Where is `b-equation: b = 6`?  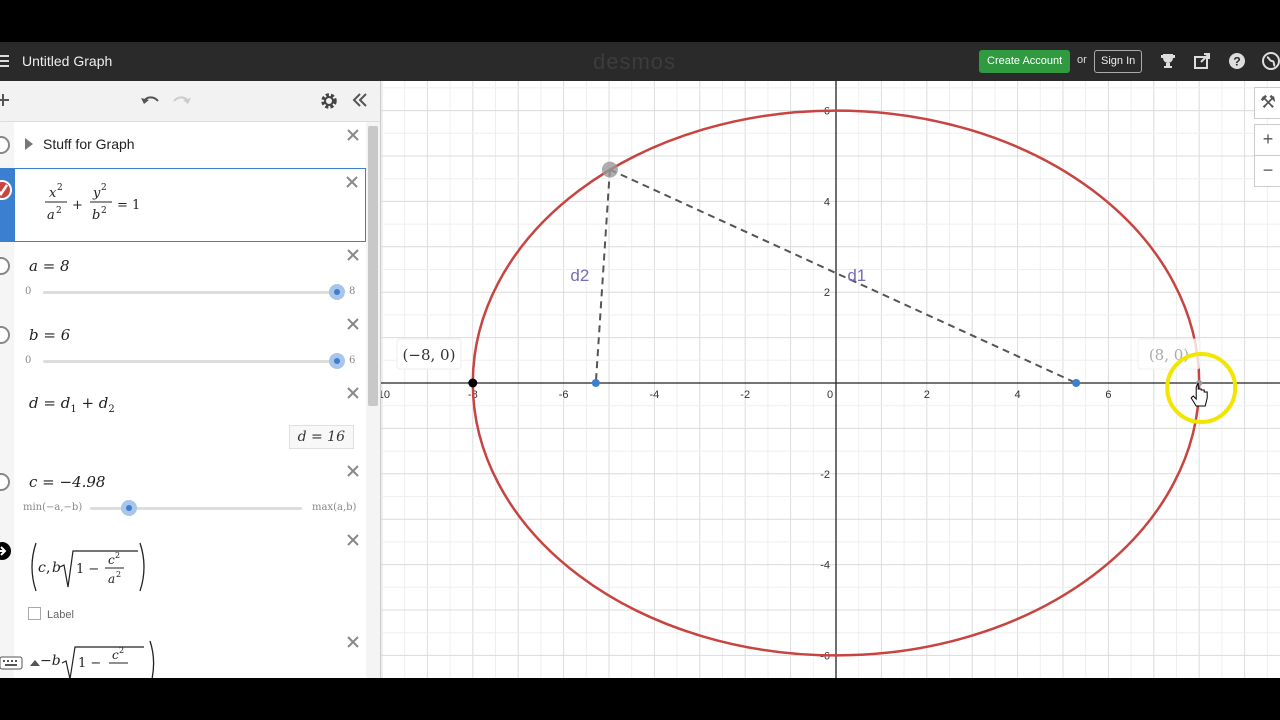 b-equation: b = 6 is located at coordinates (49, 335).